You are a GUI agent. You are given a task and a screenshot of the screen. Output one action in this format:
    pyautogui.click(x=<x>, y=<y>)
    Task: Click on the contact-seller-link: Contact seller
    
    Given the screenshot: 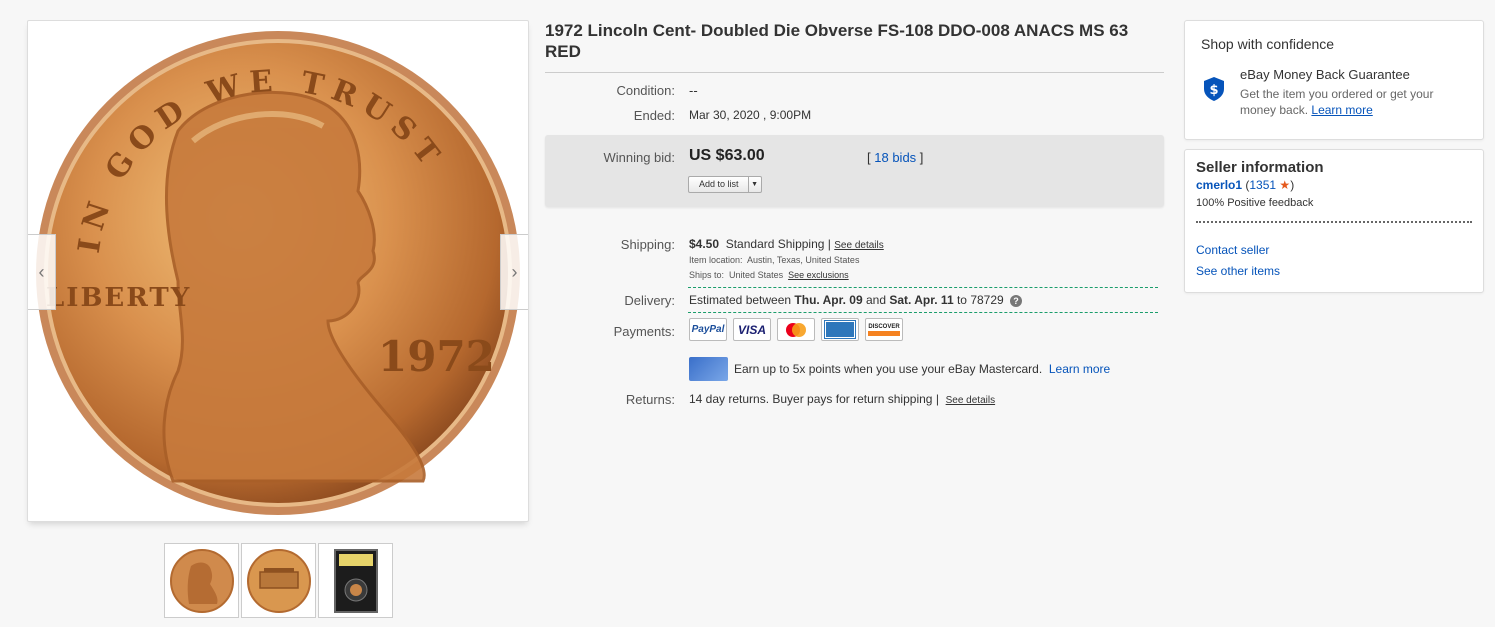 What is the action you would take?
    pyautogui.click(x=1232, y=250)
    